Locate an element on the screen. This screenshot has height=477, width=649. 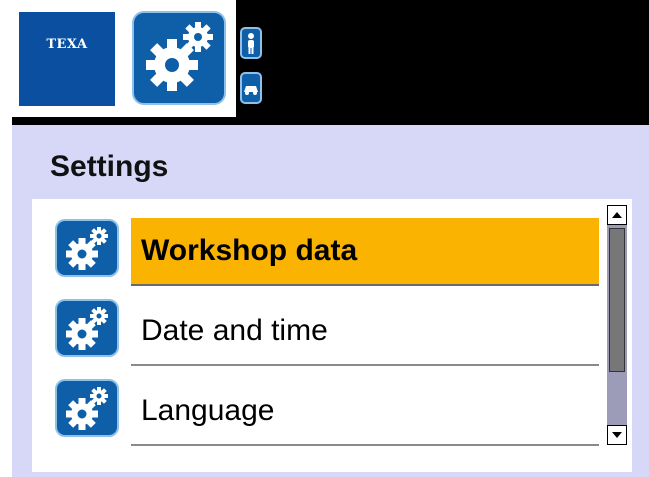
arrow-down-icon is located at coordinates (617, 435).